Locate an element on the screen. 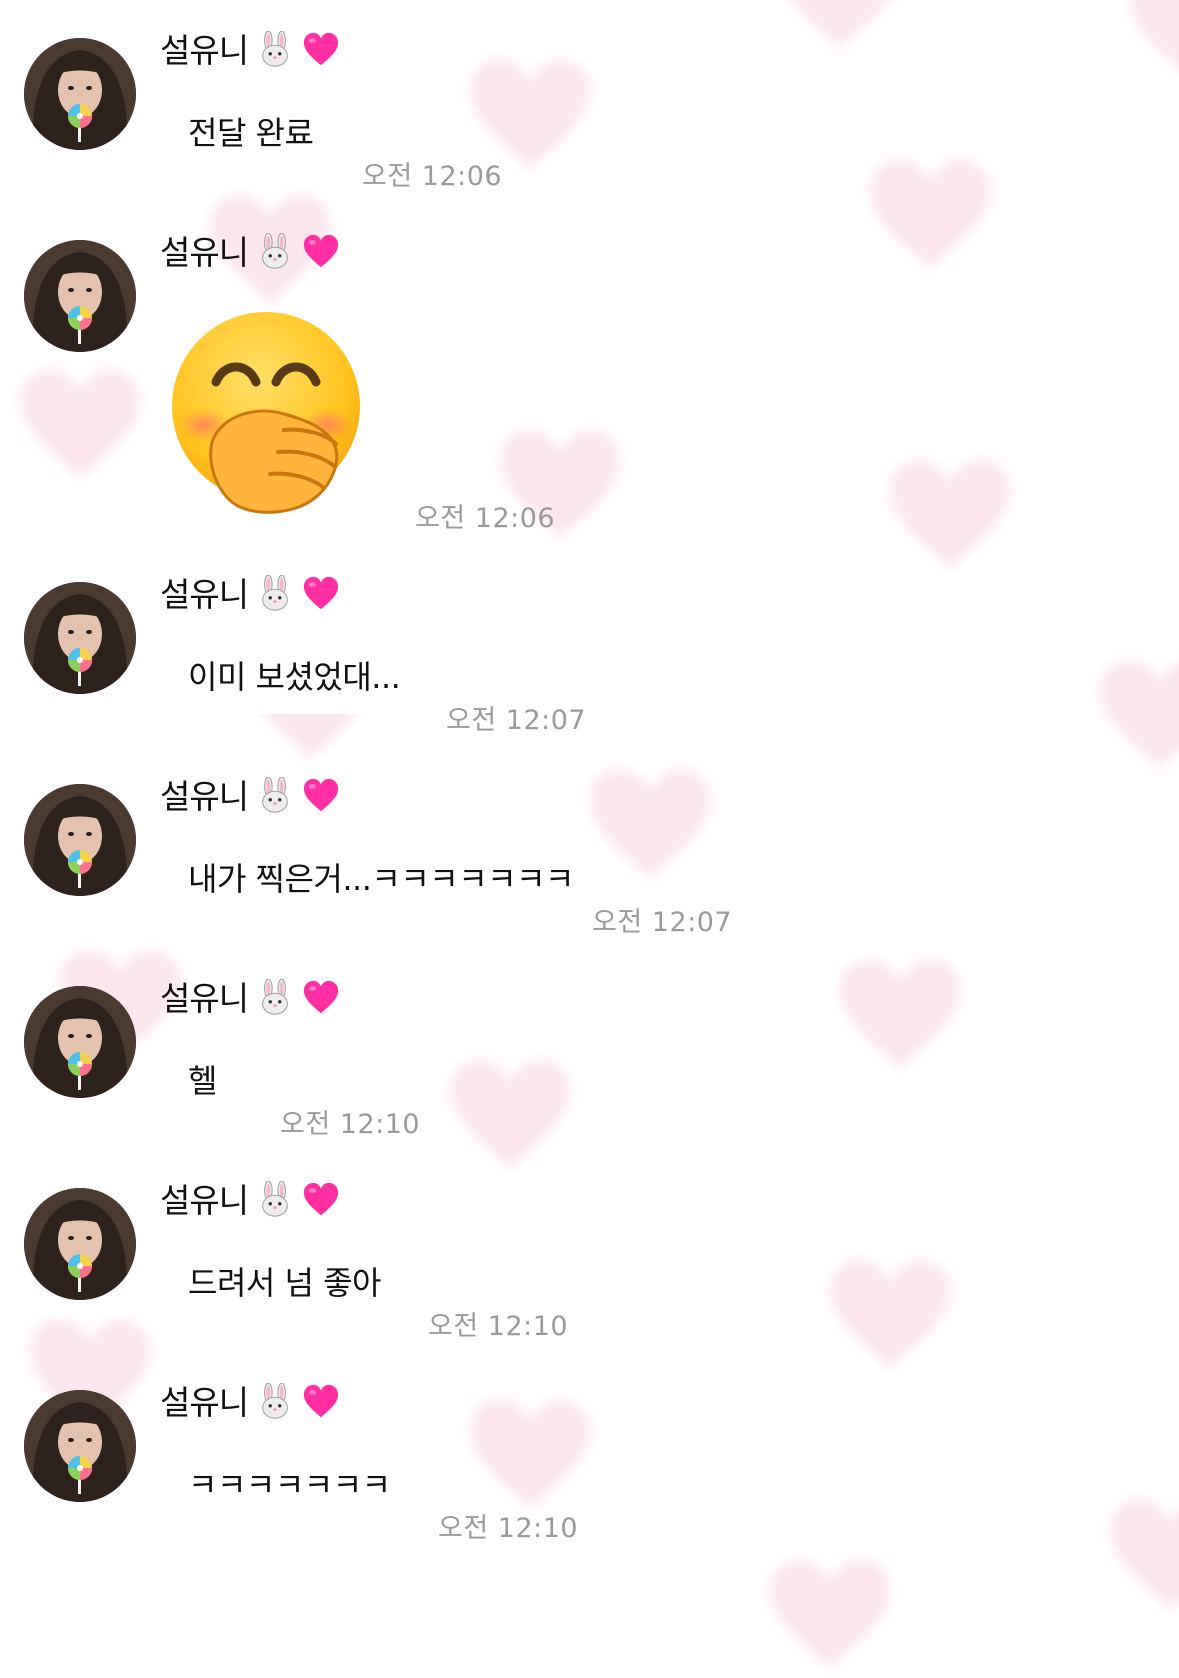  message-bubble: 드려서 넘 좋아 is located at coordinates (284, 1283).